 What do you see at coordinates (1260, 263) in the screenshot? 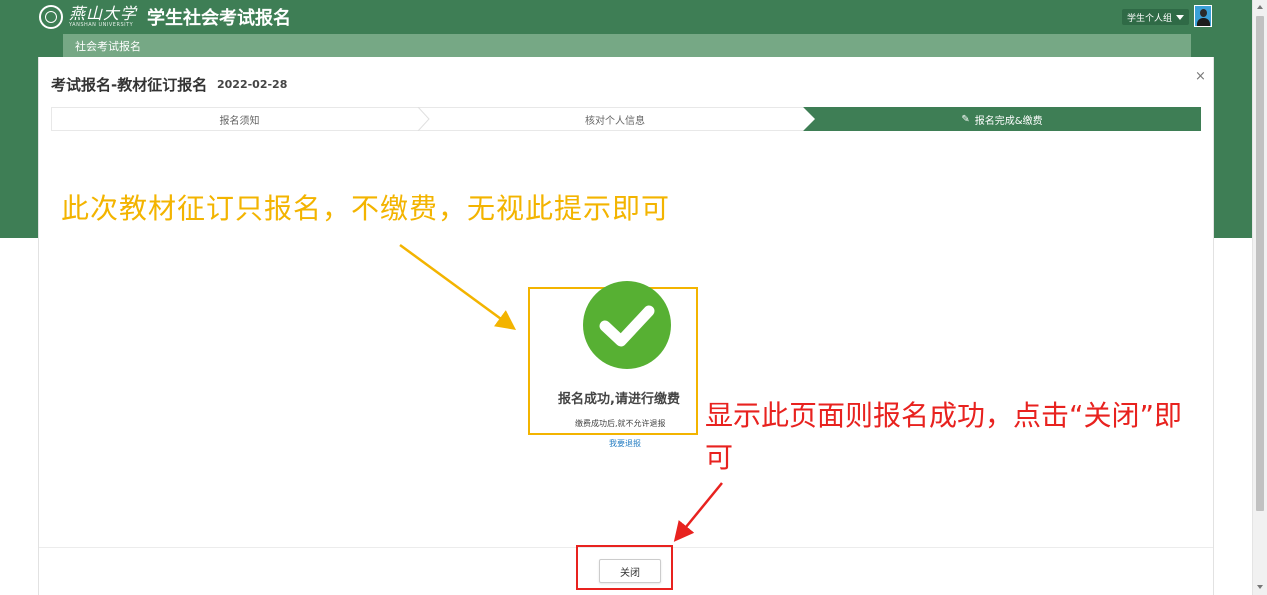
I see `scroll-thumb` at bounding box center [1260, 263].